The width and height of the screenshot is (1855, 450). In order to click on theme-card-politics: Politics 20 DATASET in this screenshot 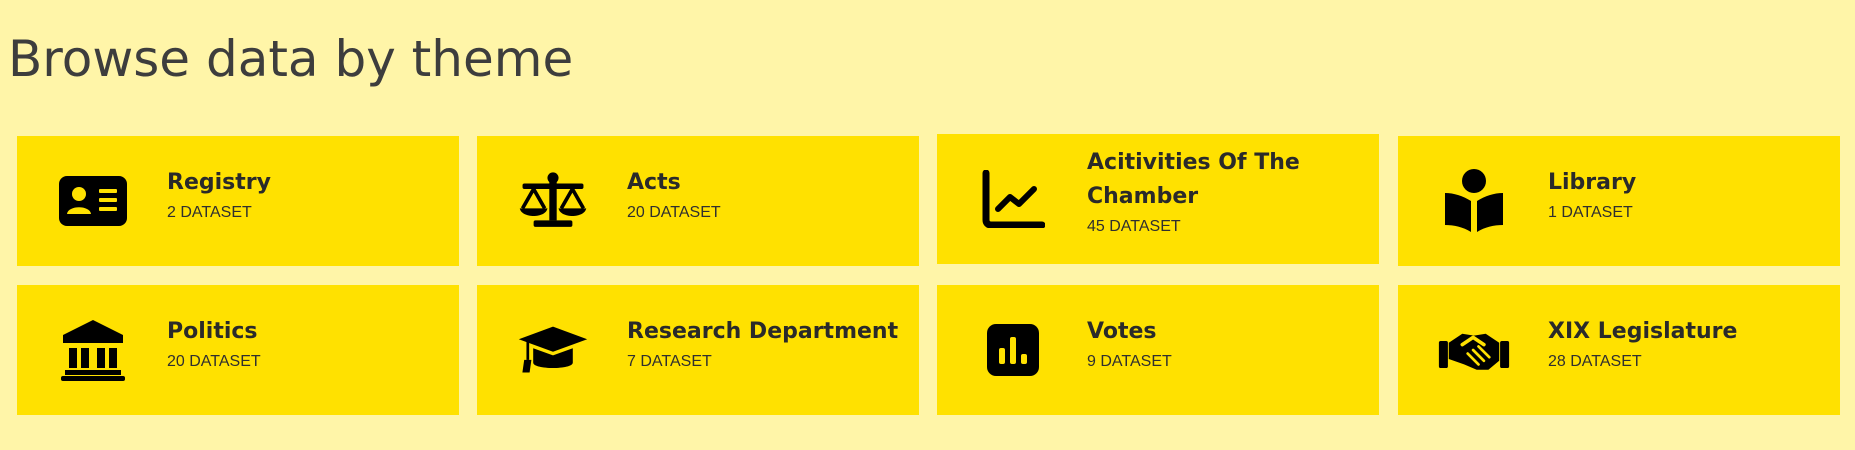, I will do `click(238, 350)`.